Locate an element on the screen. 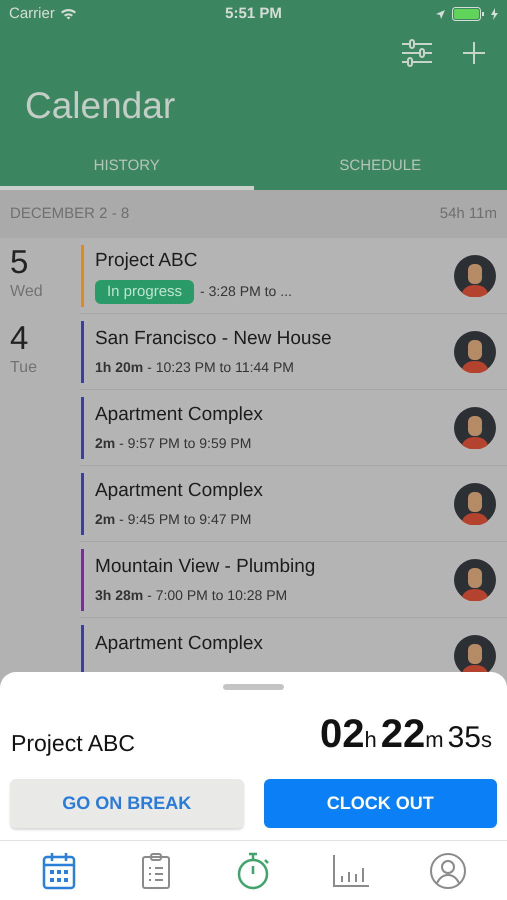 The height and width of the screenshot is (900, 507). break-button: GO ON BREAK is located at coordinates (127, 803).